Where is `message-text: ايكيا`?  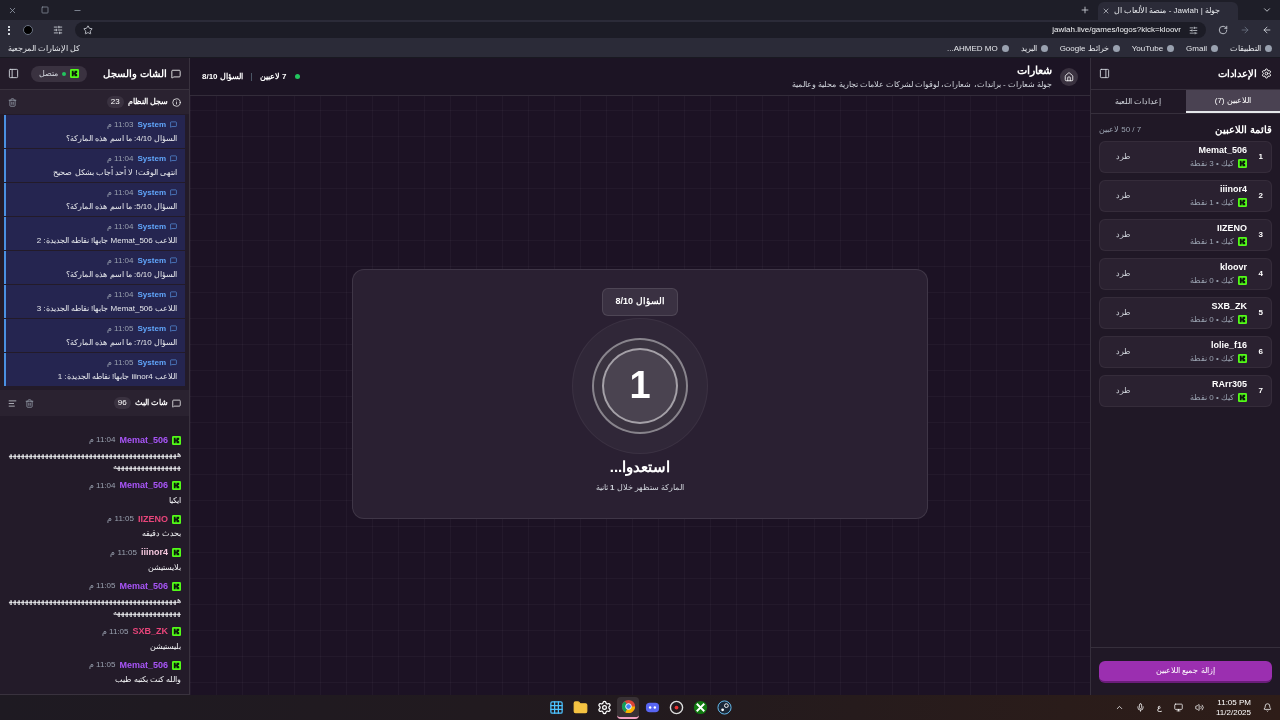 message-text: ايكيا is located at coordinates (174, 500).